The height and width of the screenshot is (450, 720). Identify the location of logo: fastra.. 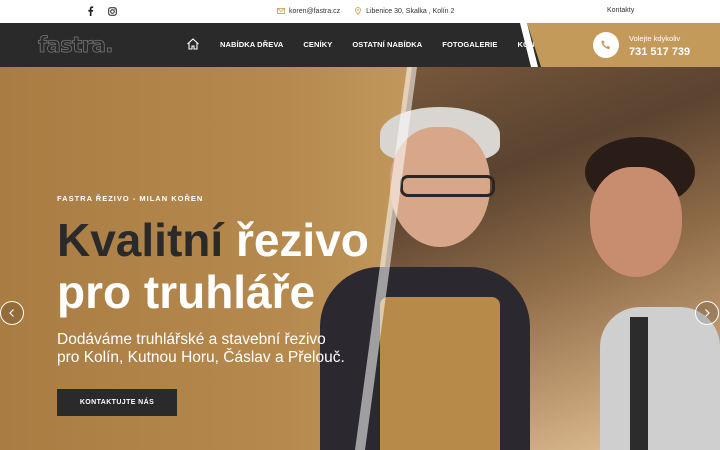
(76, 45).